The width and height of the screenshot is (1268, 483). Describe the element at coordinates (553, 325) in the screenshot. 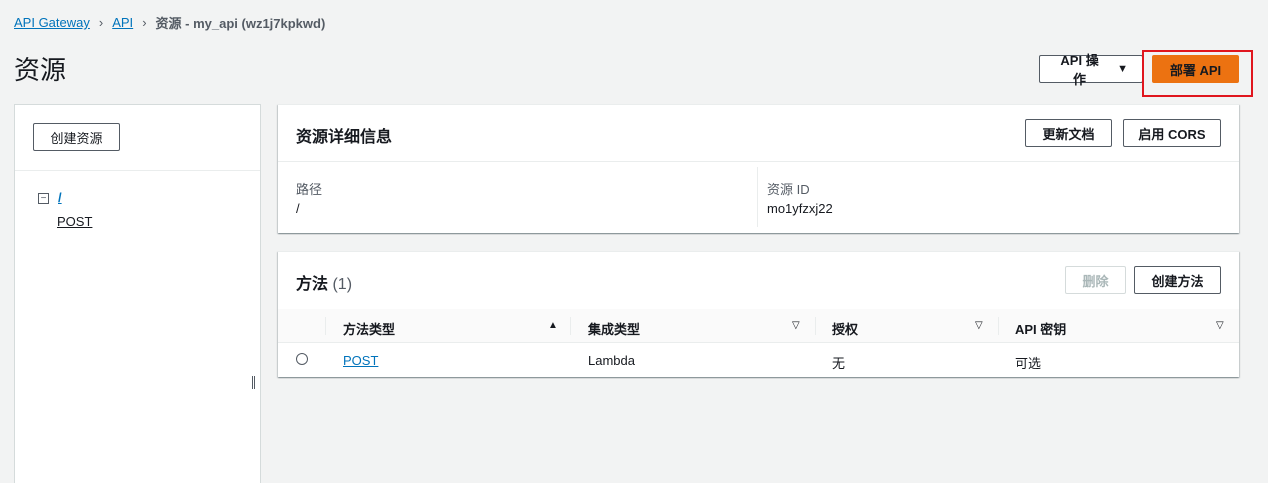

I see `sort-ascending-icon: ▲` at that location.